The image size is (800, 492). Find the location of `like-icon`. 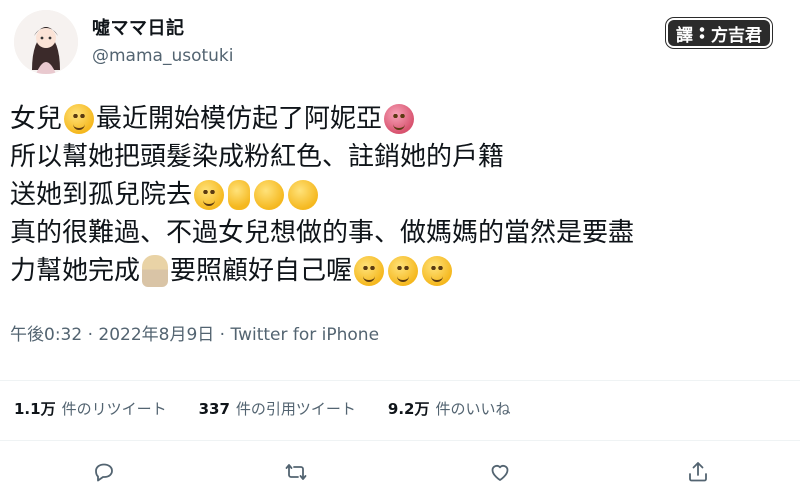

like-icon is located at coordinates (500, 472).